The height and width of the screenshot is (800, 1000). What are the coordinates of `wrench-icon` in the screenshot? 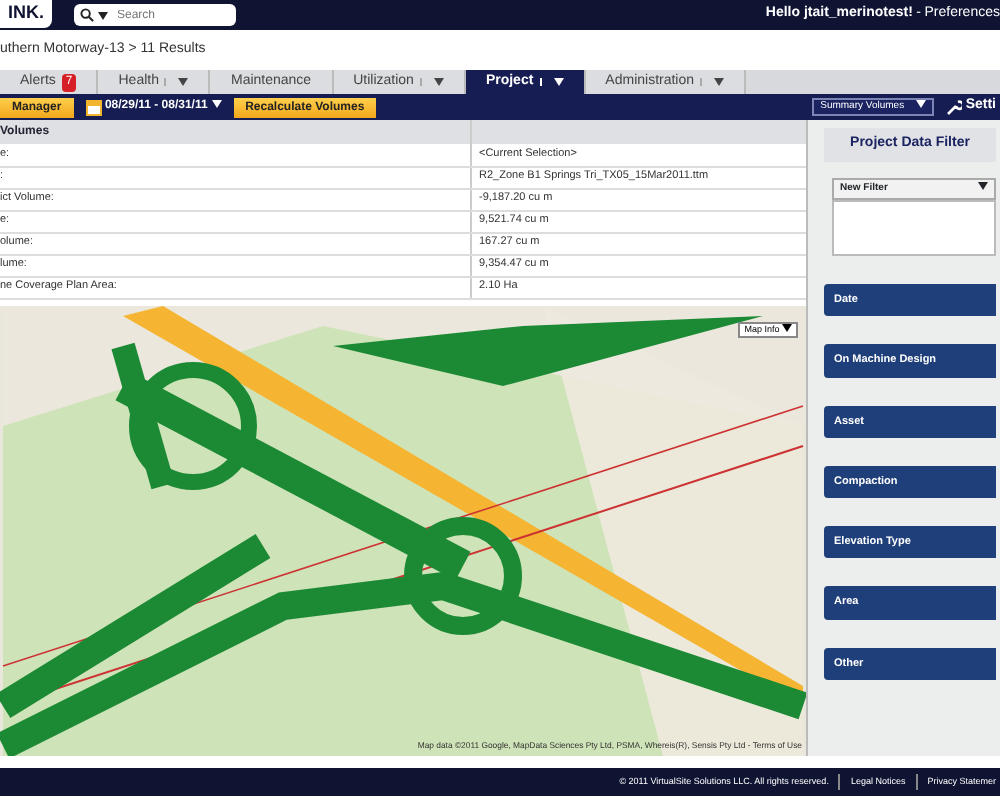 It's located at (954, 107).